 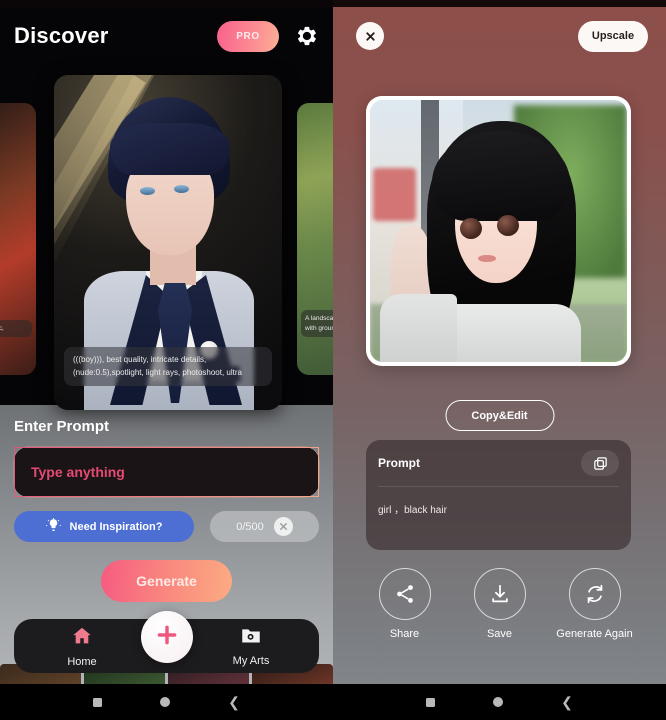 I want to click on generate-again-button-label: Generate Again, so click(x=594, y=634).